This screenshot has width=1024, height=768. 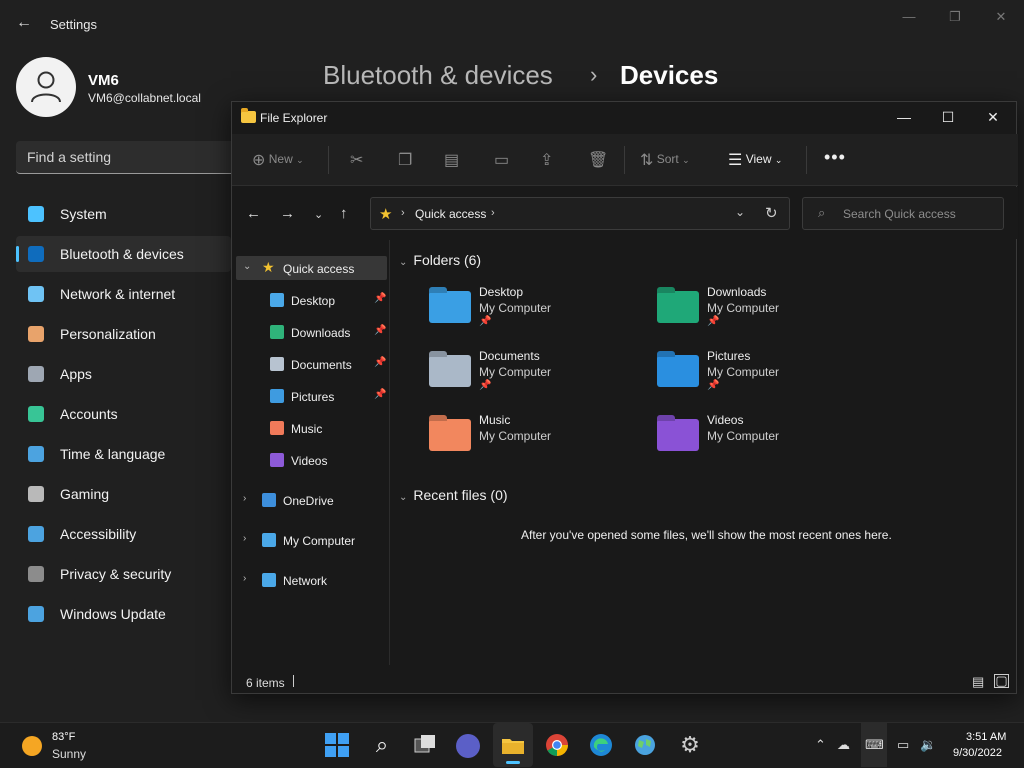 What do you see at coordinates (740, 212) in the screenshot?
I see `address-dropdown-icon: ⌄` at bounding box center [740, 212].